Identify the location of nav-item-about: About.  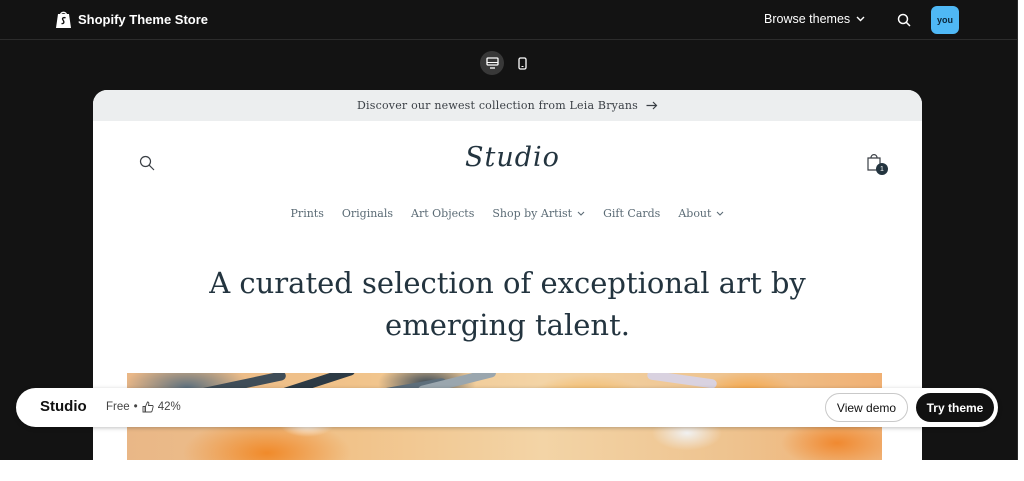
(701, 213).